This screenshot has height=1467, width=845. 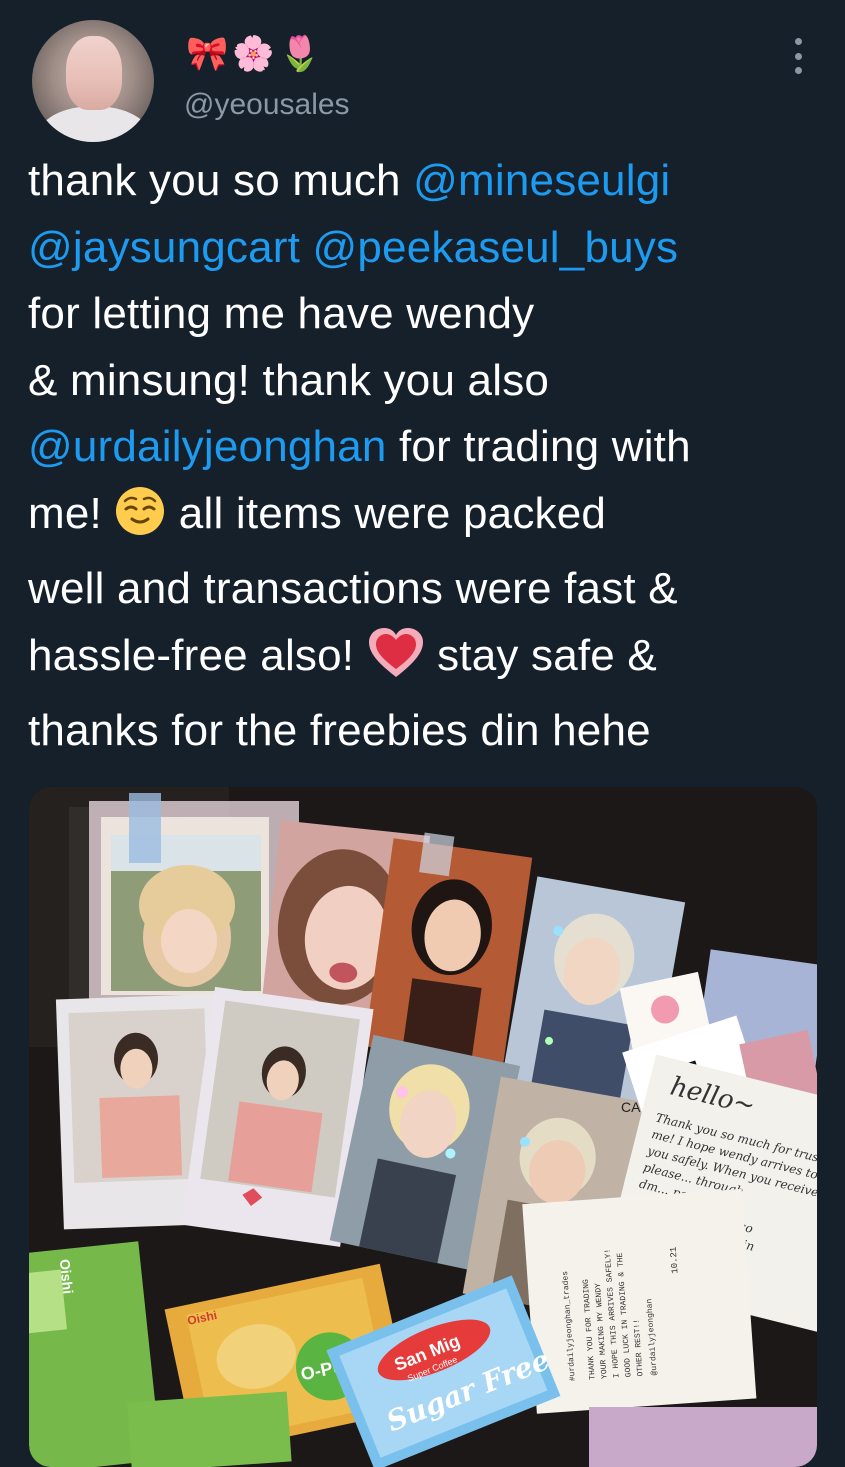 I want to click on tweet-line: well and transactions were fast &, so click(x=353, y=588).